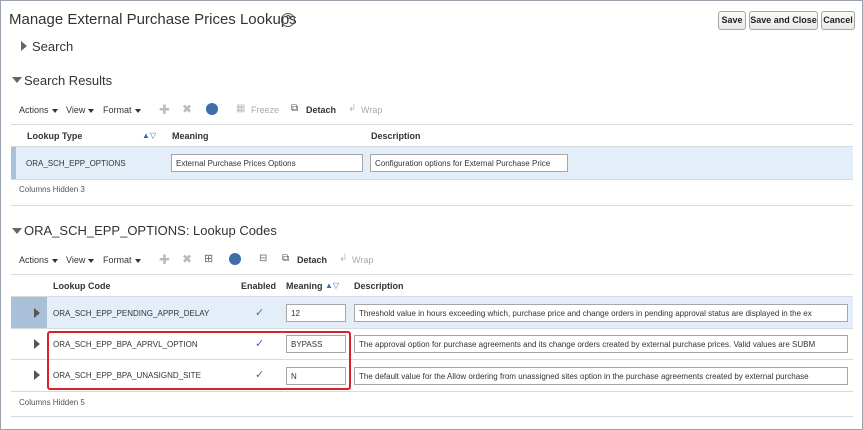 The image size is (863, 430). I want to click on search-results-title: Search Results, so click(68, 80).